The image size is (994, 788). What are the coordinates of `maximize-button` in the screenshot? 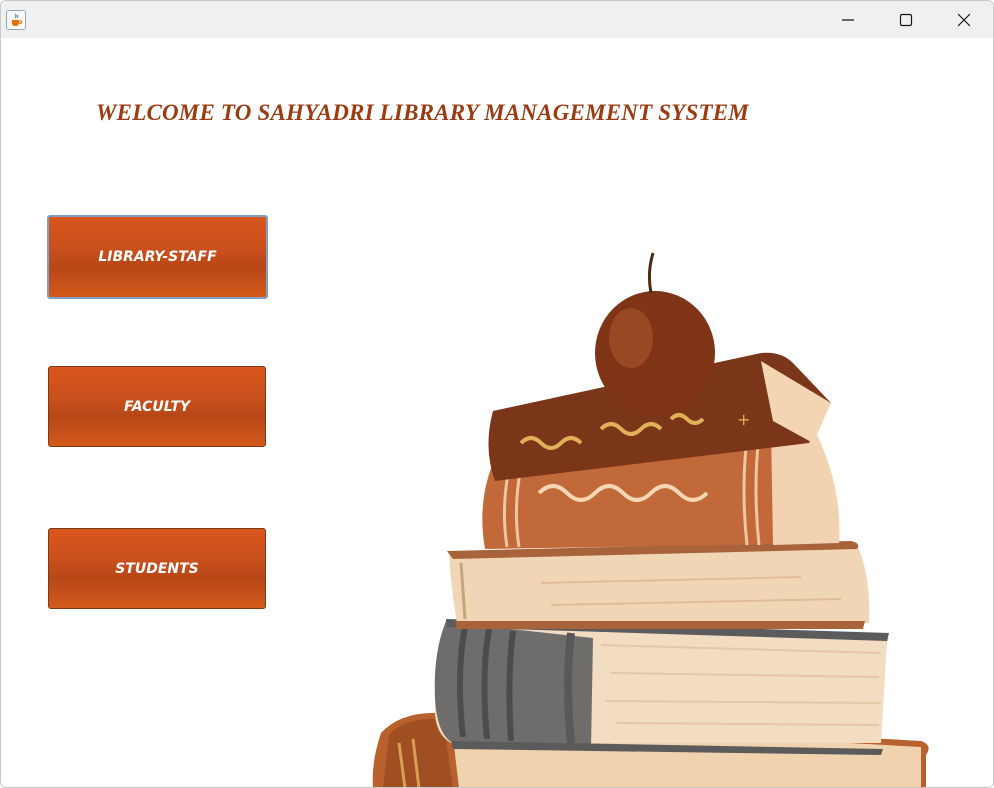 It's located at (906, 19).